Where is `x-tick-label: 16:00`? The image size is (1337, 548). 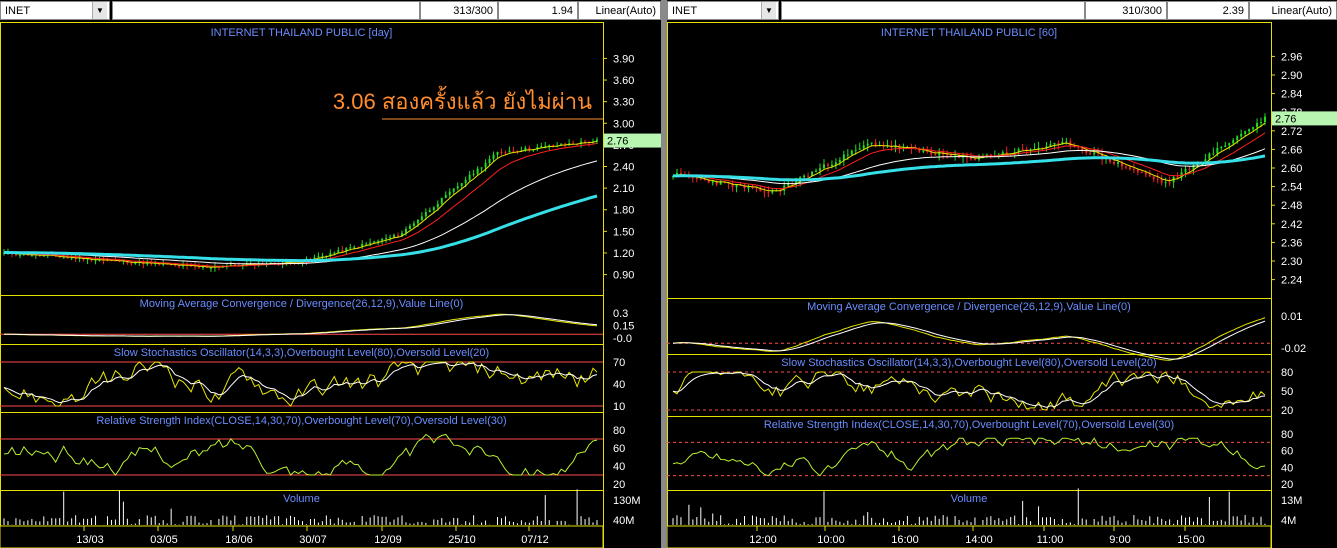
x-tick-label: 16:00 is located at coordinates (905, 540).